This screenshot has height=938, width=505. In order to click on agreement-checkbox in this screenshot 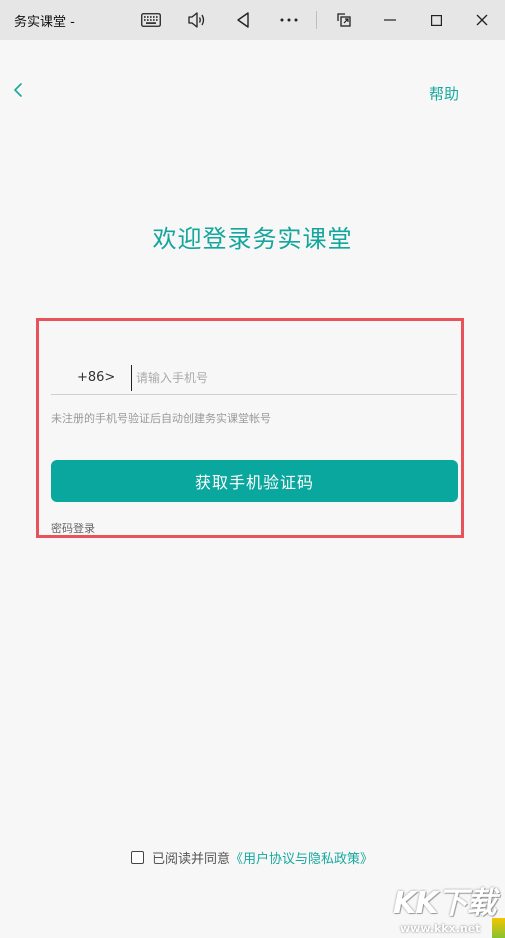, I will do `click(137, 857)`.